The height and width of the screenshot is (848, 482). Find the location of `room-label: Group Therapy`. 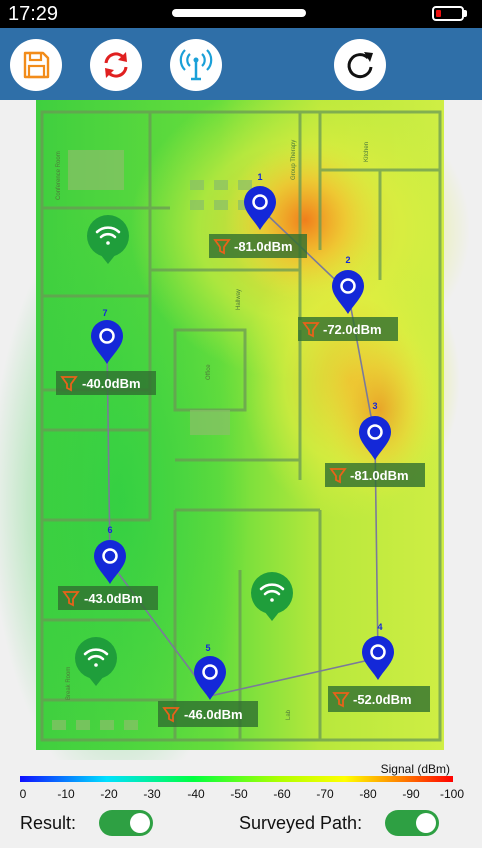

room-label: Group Therapy is located at coordinates (294, 160).